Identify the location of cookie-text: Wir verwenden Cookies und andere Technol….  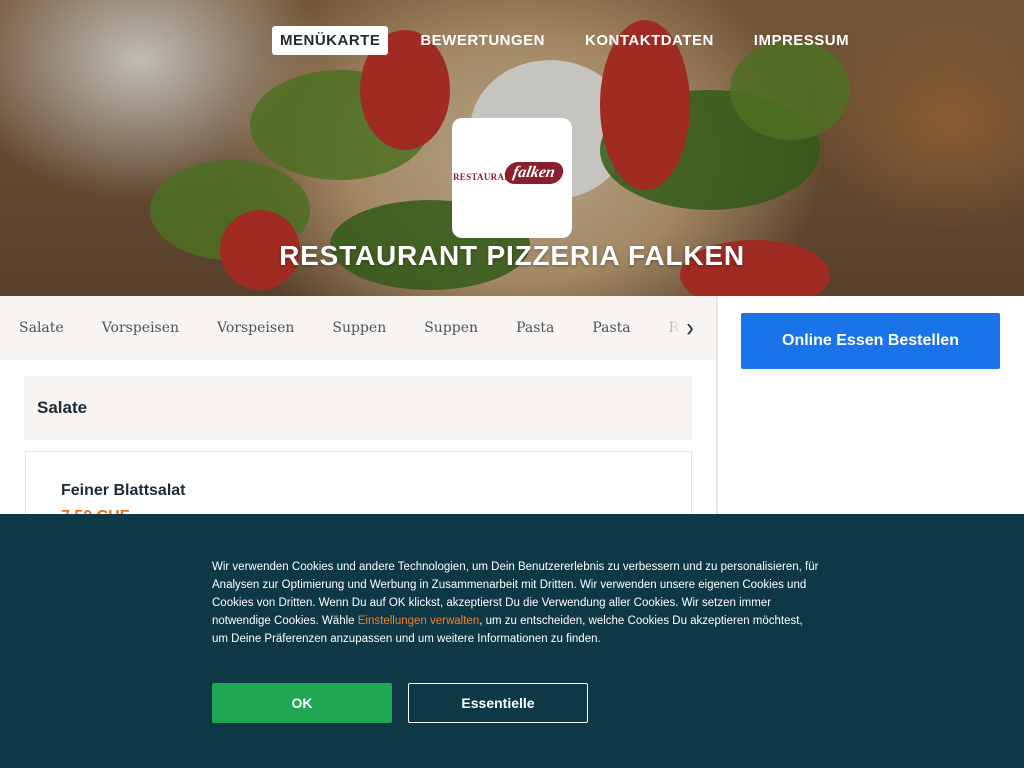
(516, 603).